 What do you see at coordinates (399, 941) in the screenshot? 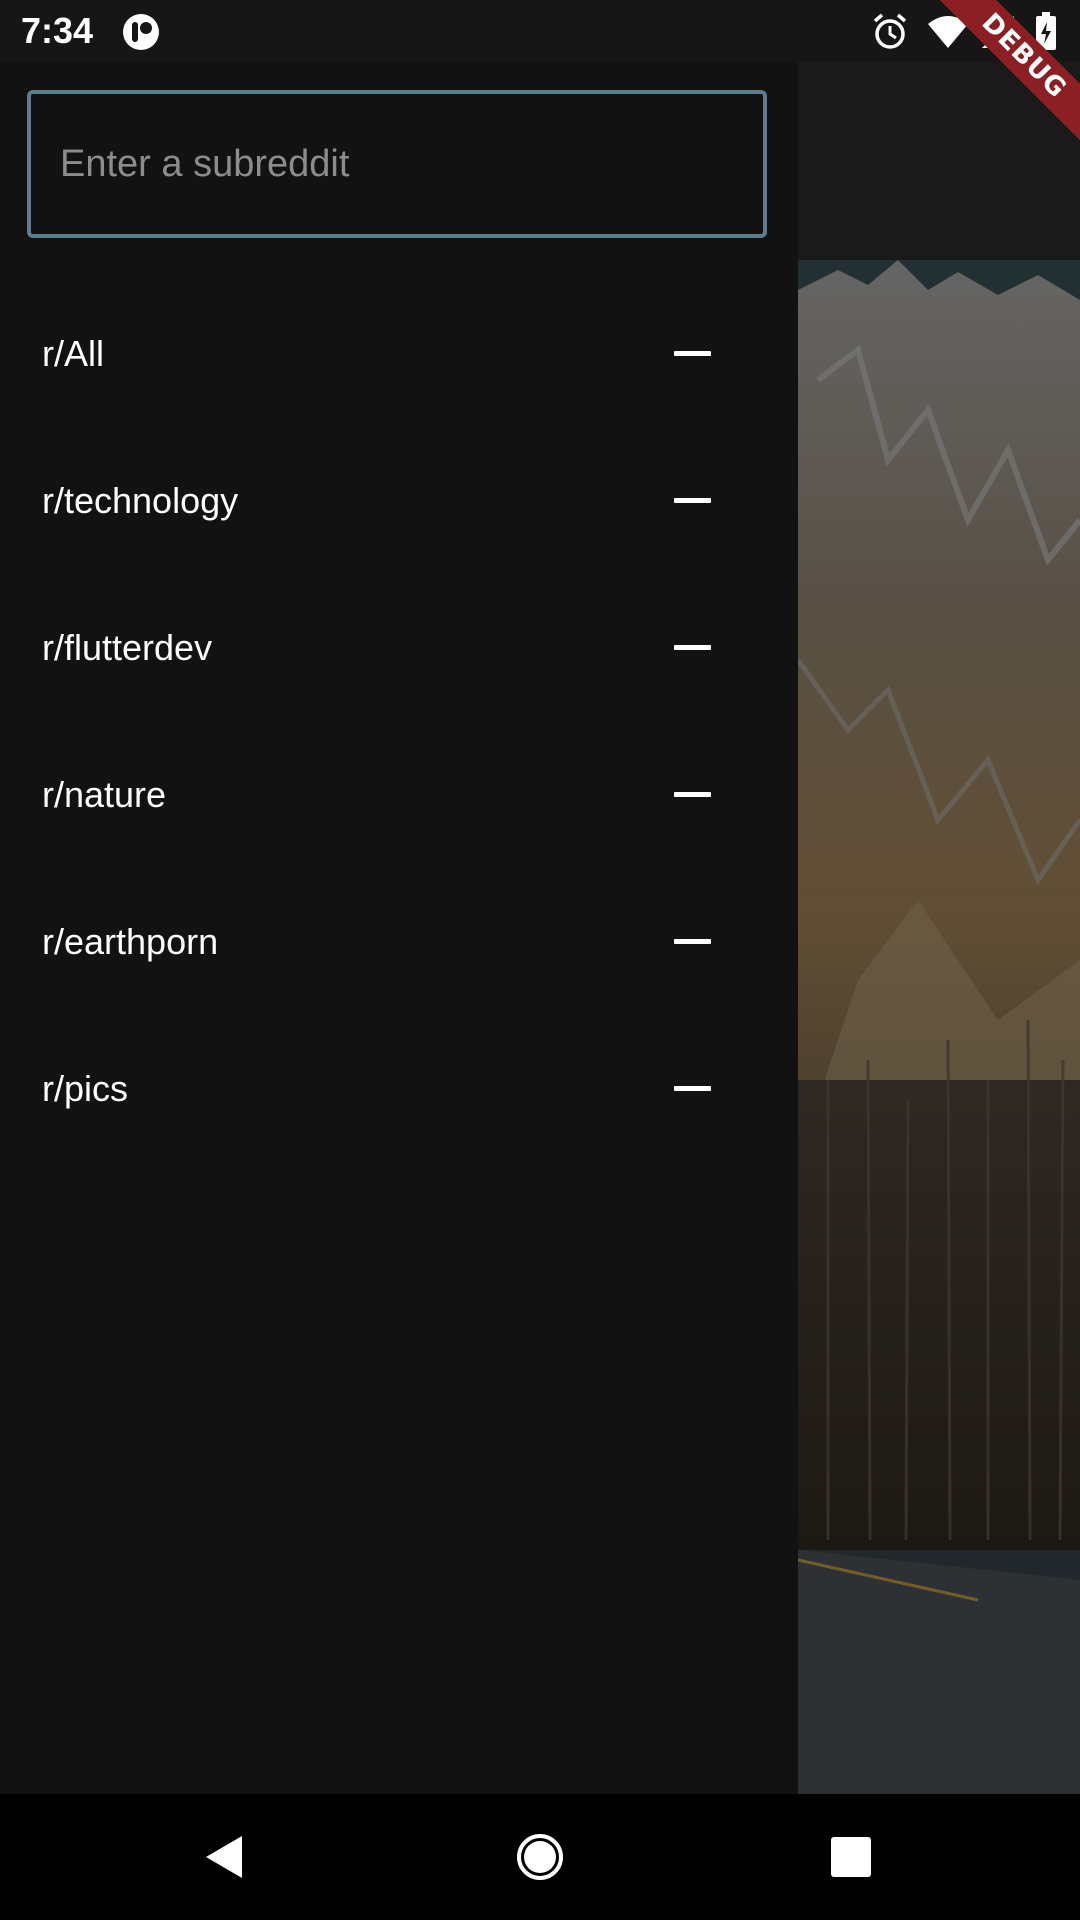
I see `subreddit-item-earthporn: r/earthporn` at bounding box center [399, 941].